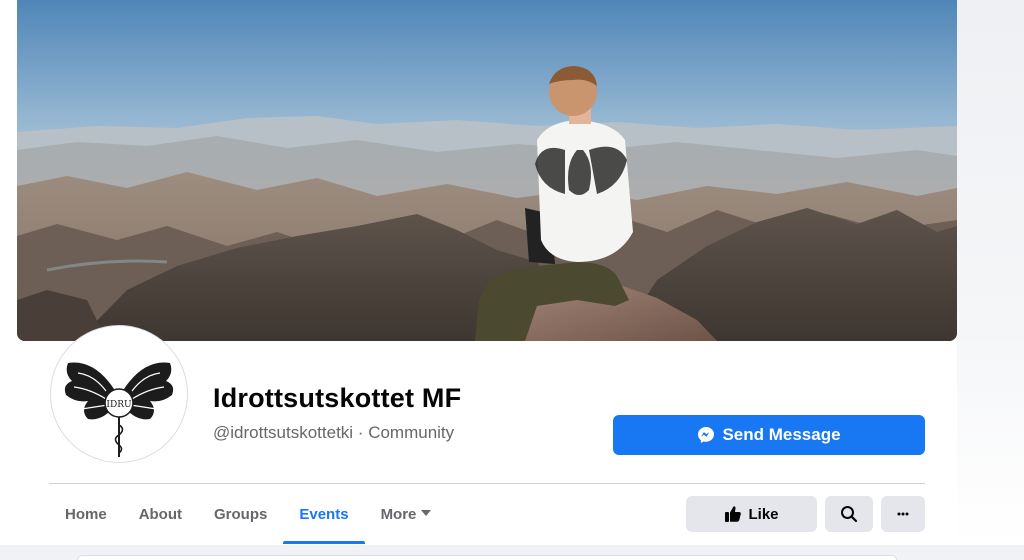 The image size is (1024, 560). I want to click on ellipsis-icon, so click(903, 514).